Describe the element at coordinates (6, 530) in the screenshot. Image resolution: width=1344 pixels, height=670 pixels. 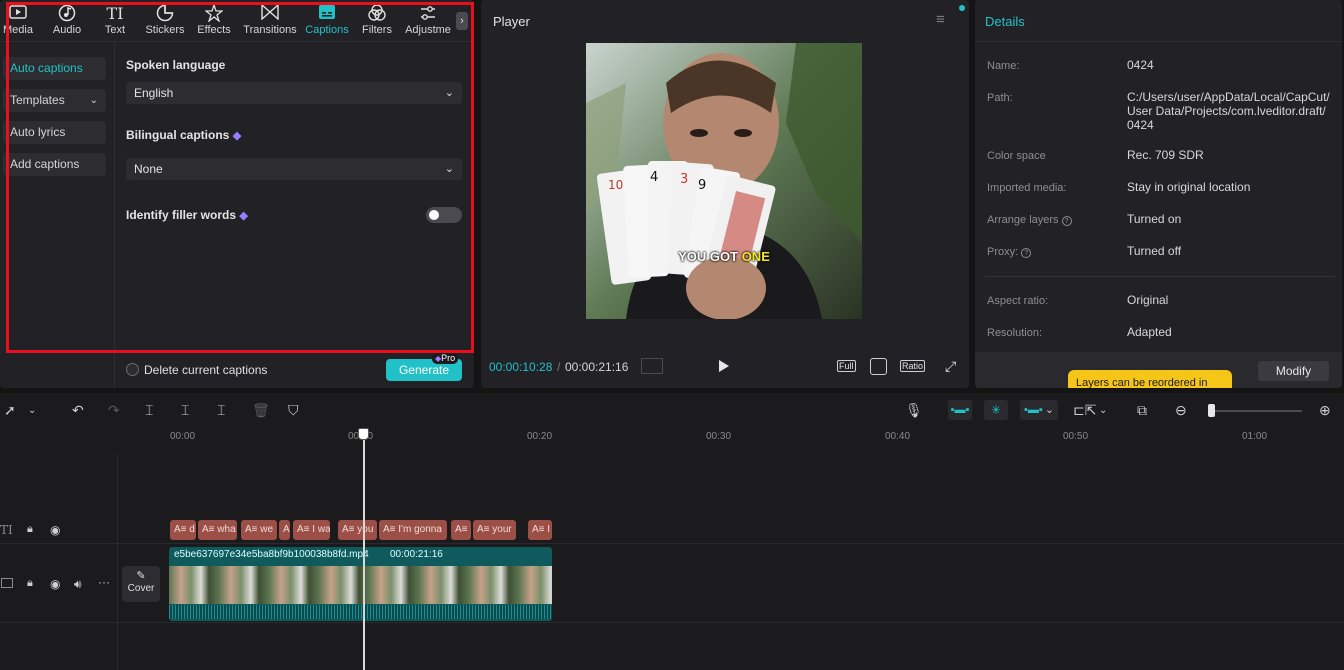
I see `text-track-icon: TI` at that location.